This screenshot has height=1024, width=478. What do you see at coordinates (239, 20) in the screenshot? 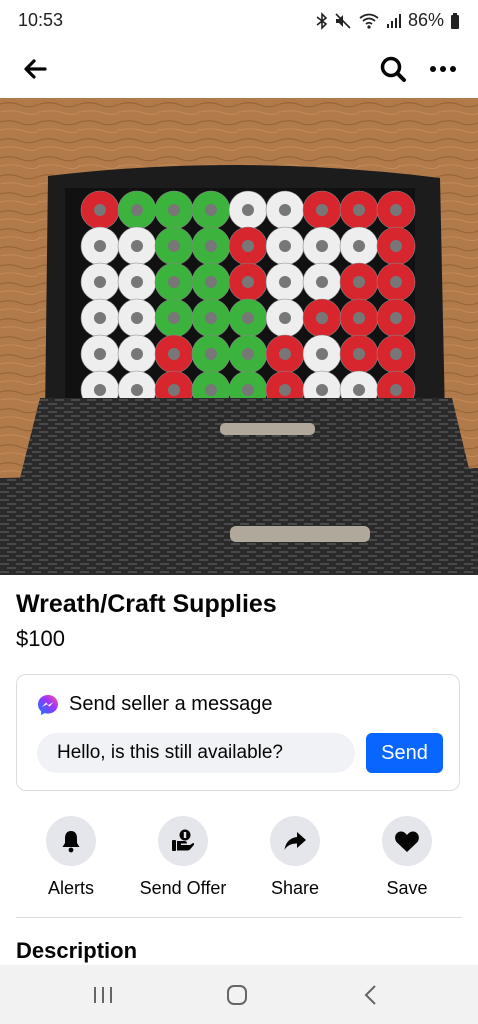
I see `status-bar: 10:53 86%` at bounding box center [239, 20].